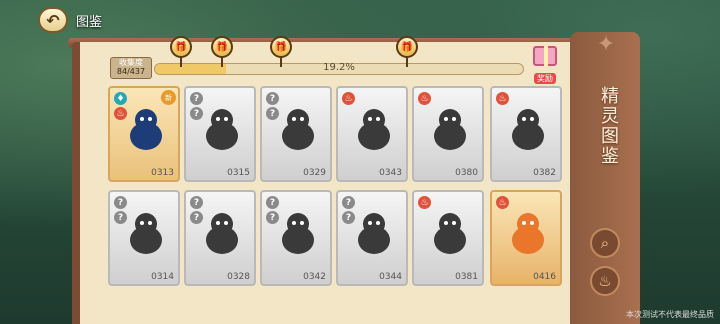 Image resolution: width=720 pixels, height=324 pixels. What do you see at coordinates (390, 277) in the screenshot?
I see `creature-number: 0344` at bounding box center [390, 277].